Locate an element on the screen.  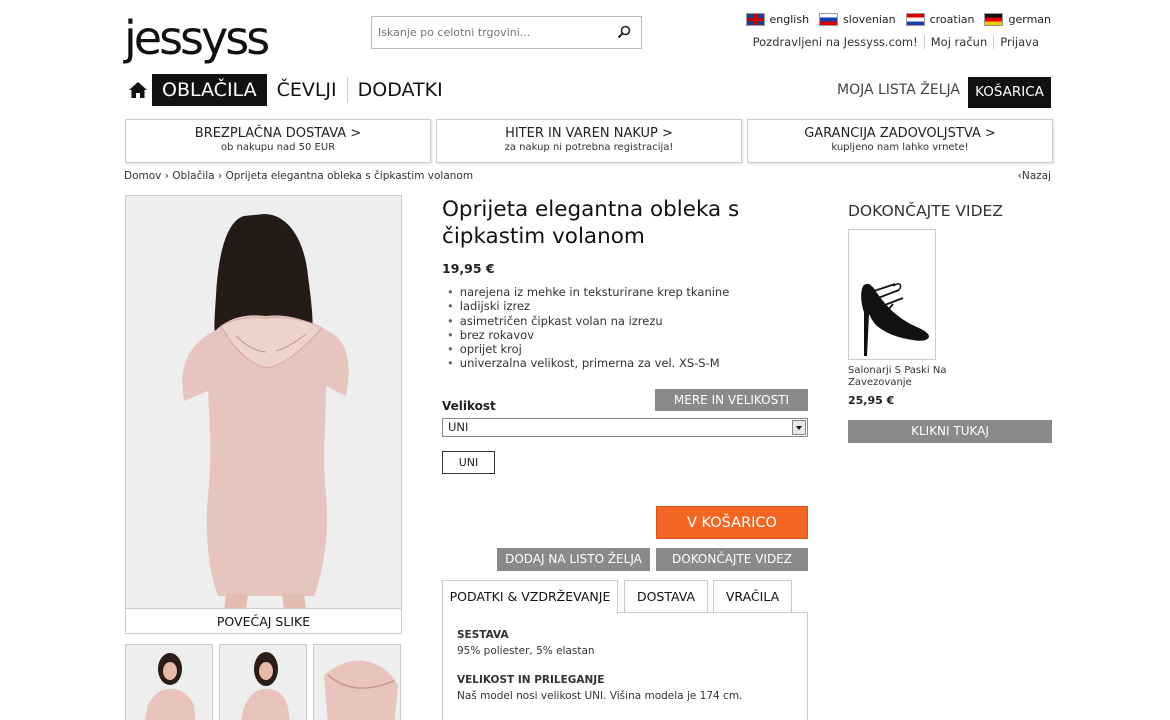
breadcrumb-home: Domov is located at coordinates (142, 176).